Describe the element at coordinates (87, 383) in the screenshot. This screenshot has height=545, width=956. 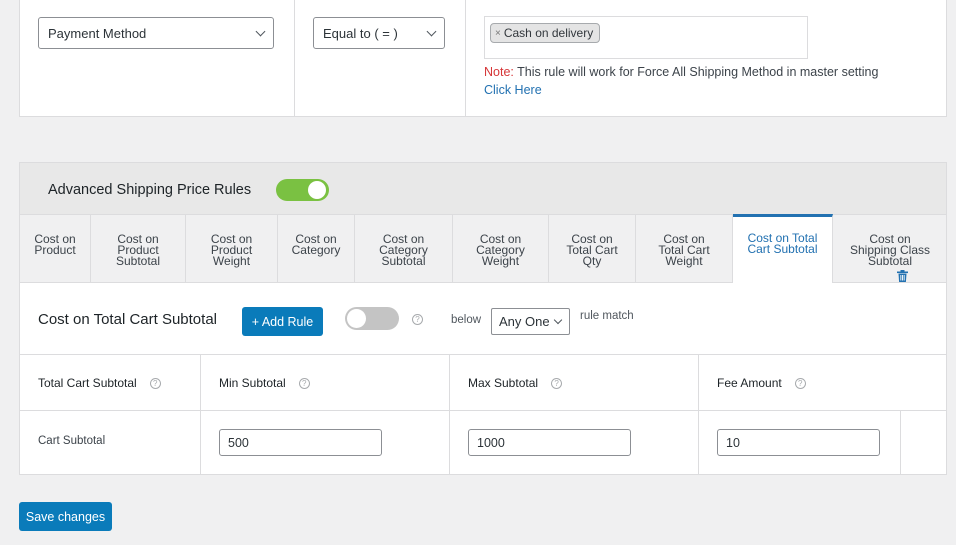
I see `header-label: Total Cart Subtotal` at that location.